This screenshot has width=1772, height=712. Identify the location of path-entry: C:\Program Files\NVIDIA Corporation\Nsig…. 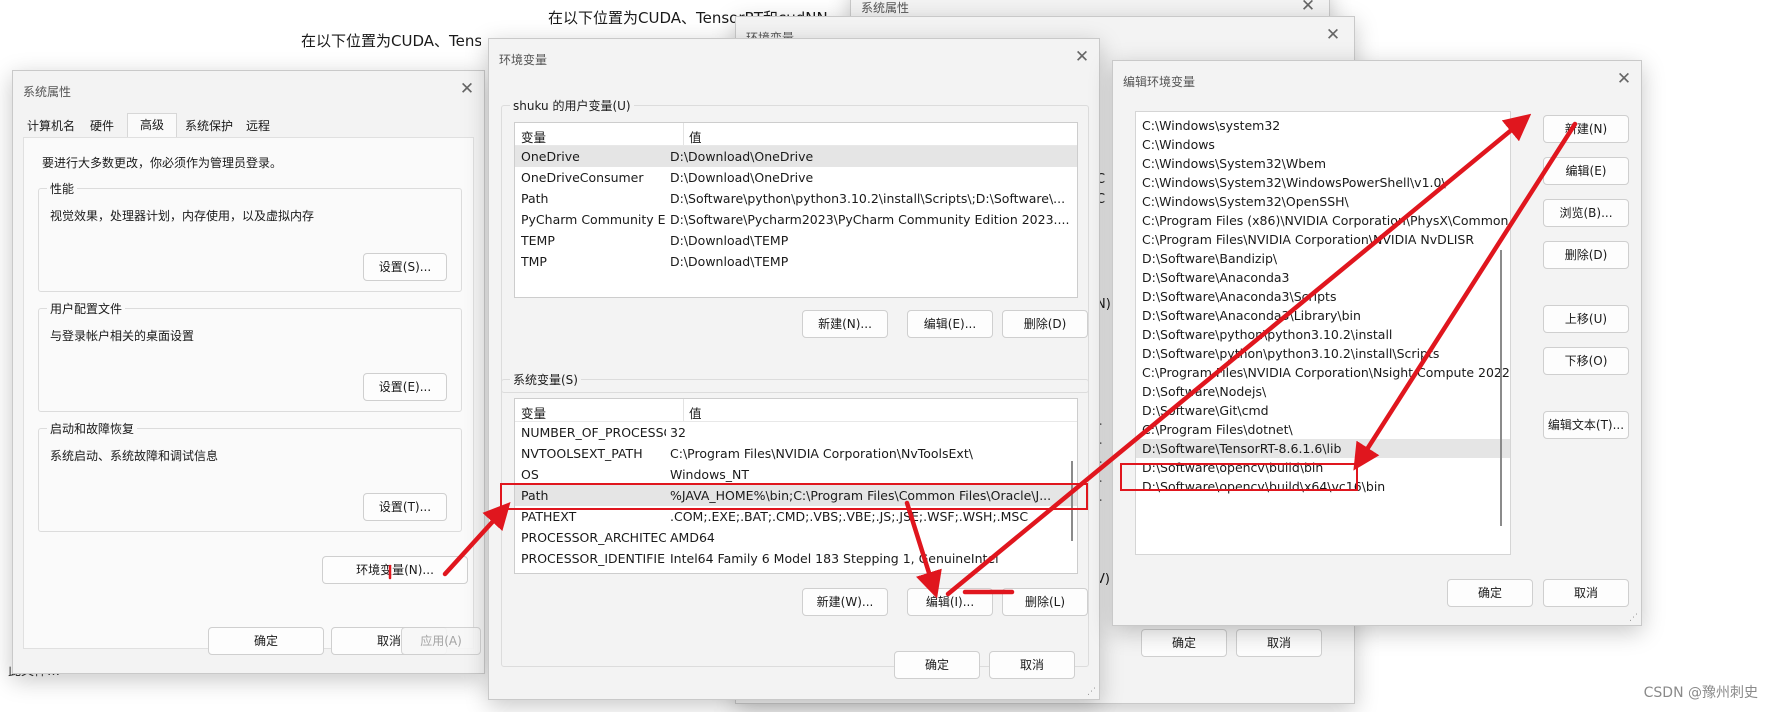
(1326, 372).